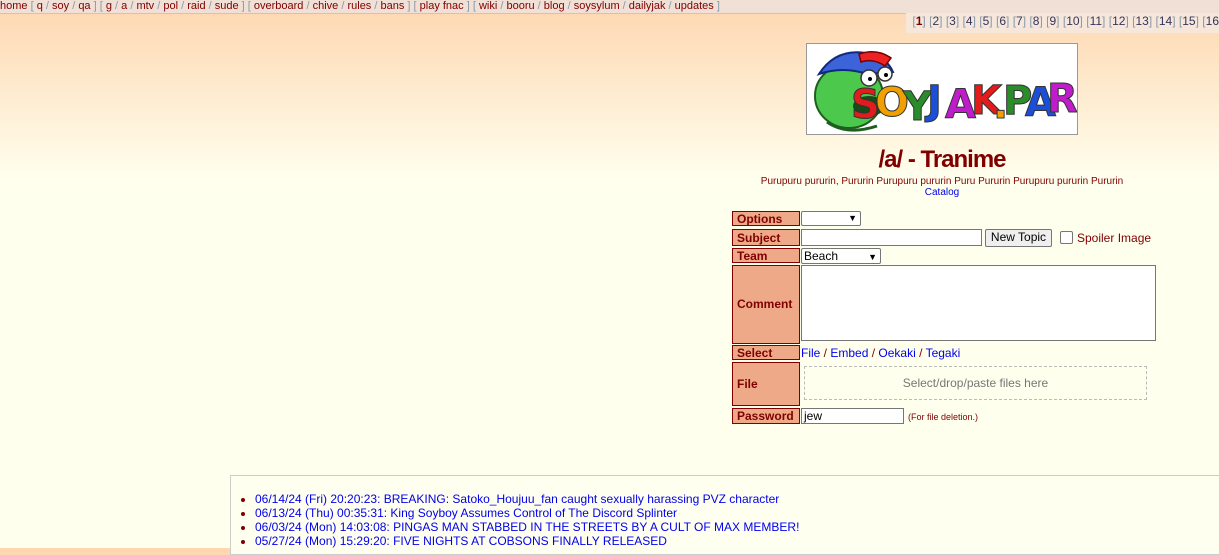 Image resolution: width=1219 pixels, height=555 pixels. Describe the element at coordinates (831, 218) in the screenshot. I see `options-select: ▼` at that location.